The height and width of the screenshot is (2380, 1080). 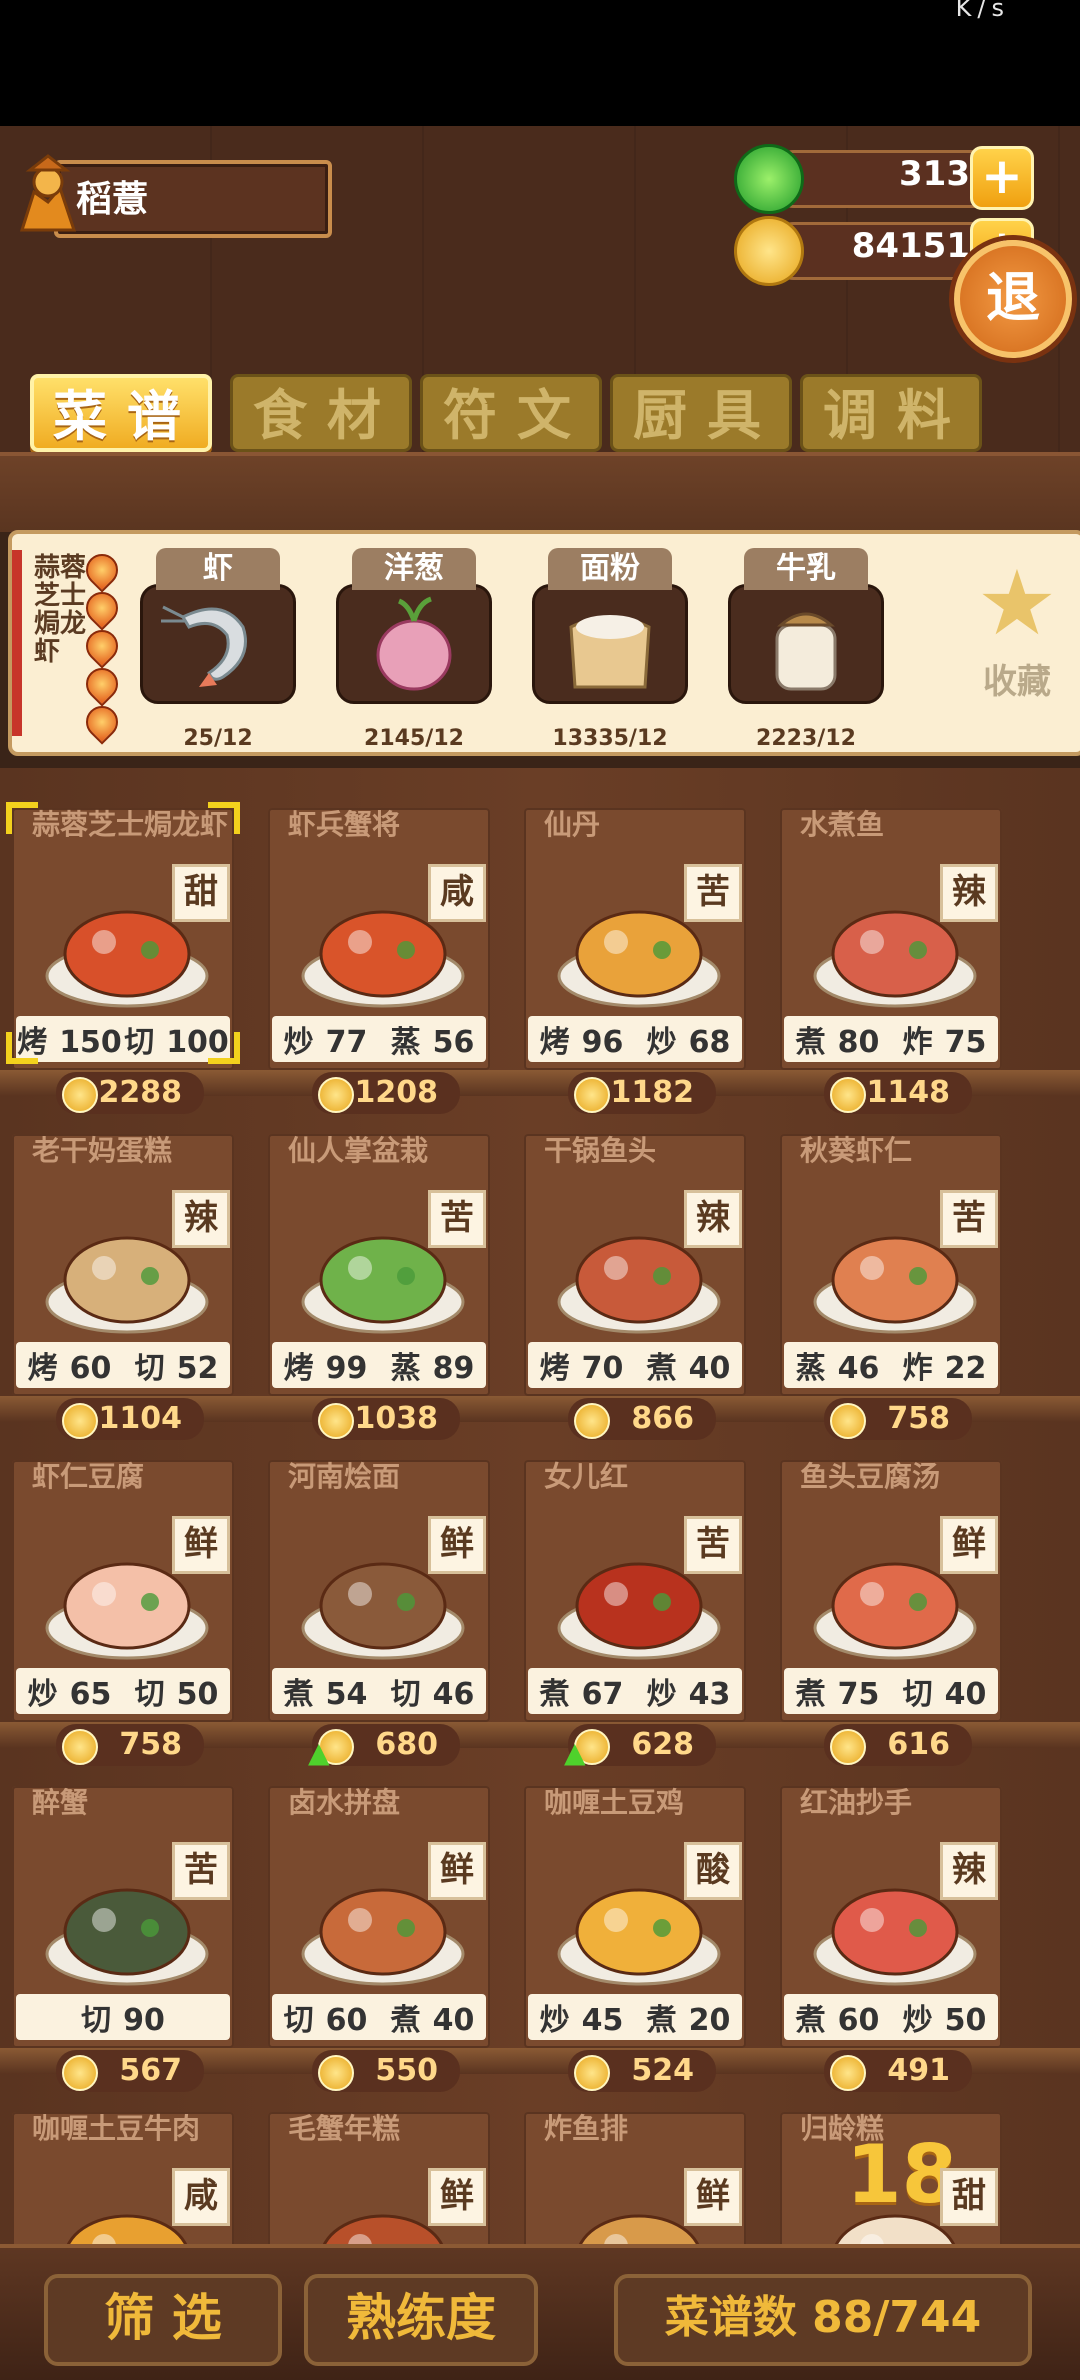 I want to click on price-value: 550, so click(x=406, y=2070).